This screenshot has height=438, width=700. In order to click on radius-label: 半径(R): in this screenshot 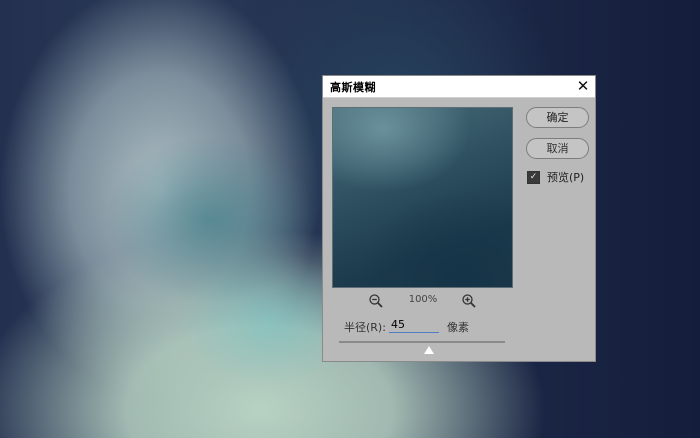, I will do `click(365, 327)`.